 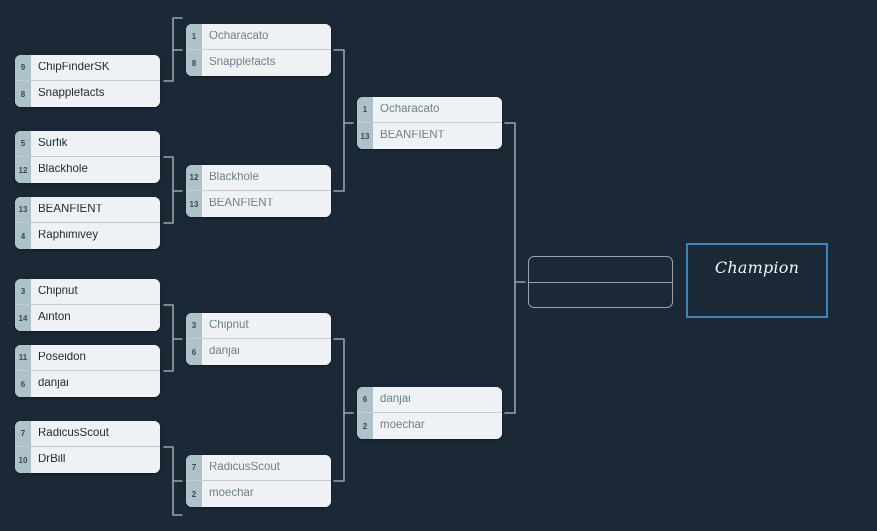 I want to click on match-box: 3 Chipnut 6 danjai, so click(x=258, y=339).